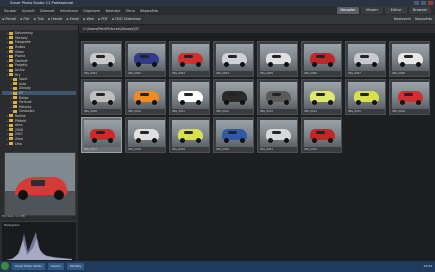 The image size is (435, 272). What do you see at coordinates (189, 97) in the screenshot?
I see `thumbnail: IMG_0011` at bounding box center [189, 97].